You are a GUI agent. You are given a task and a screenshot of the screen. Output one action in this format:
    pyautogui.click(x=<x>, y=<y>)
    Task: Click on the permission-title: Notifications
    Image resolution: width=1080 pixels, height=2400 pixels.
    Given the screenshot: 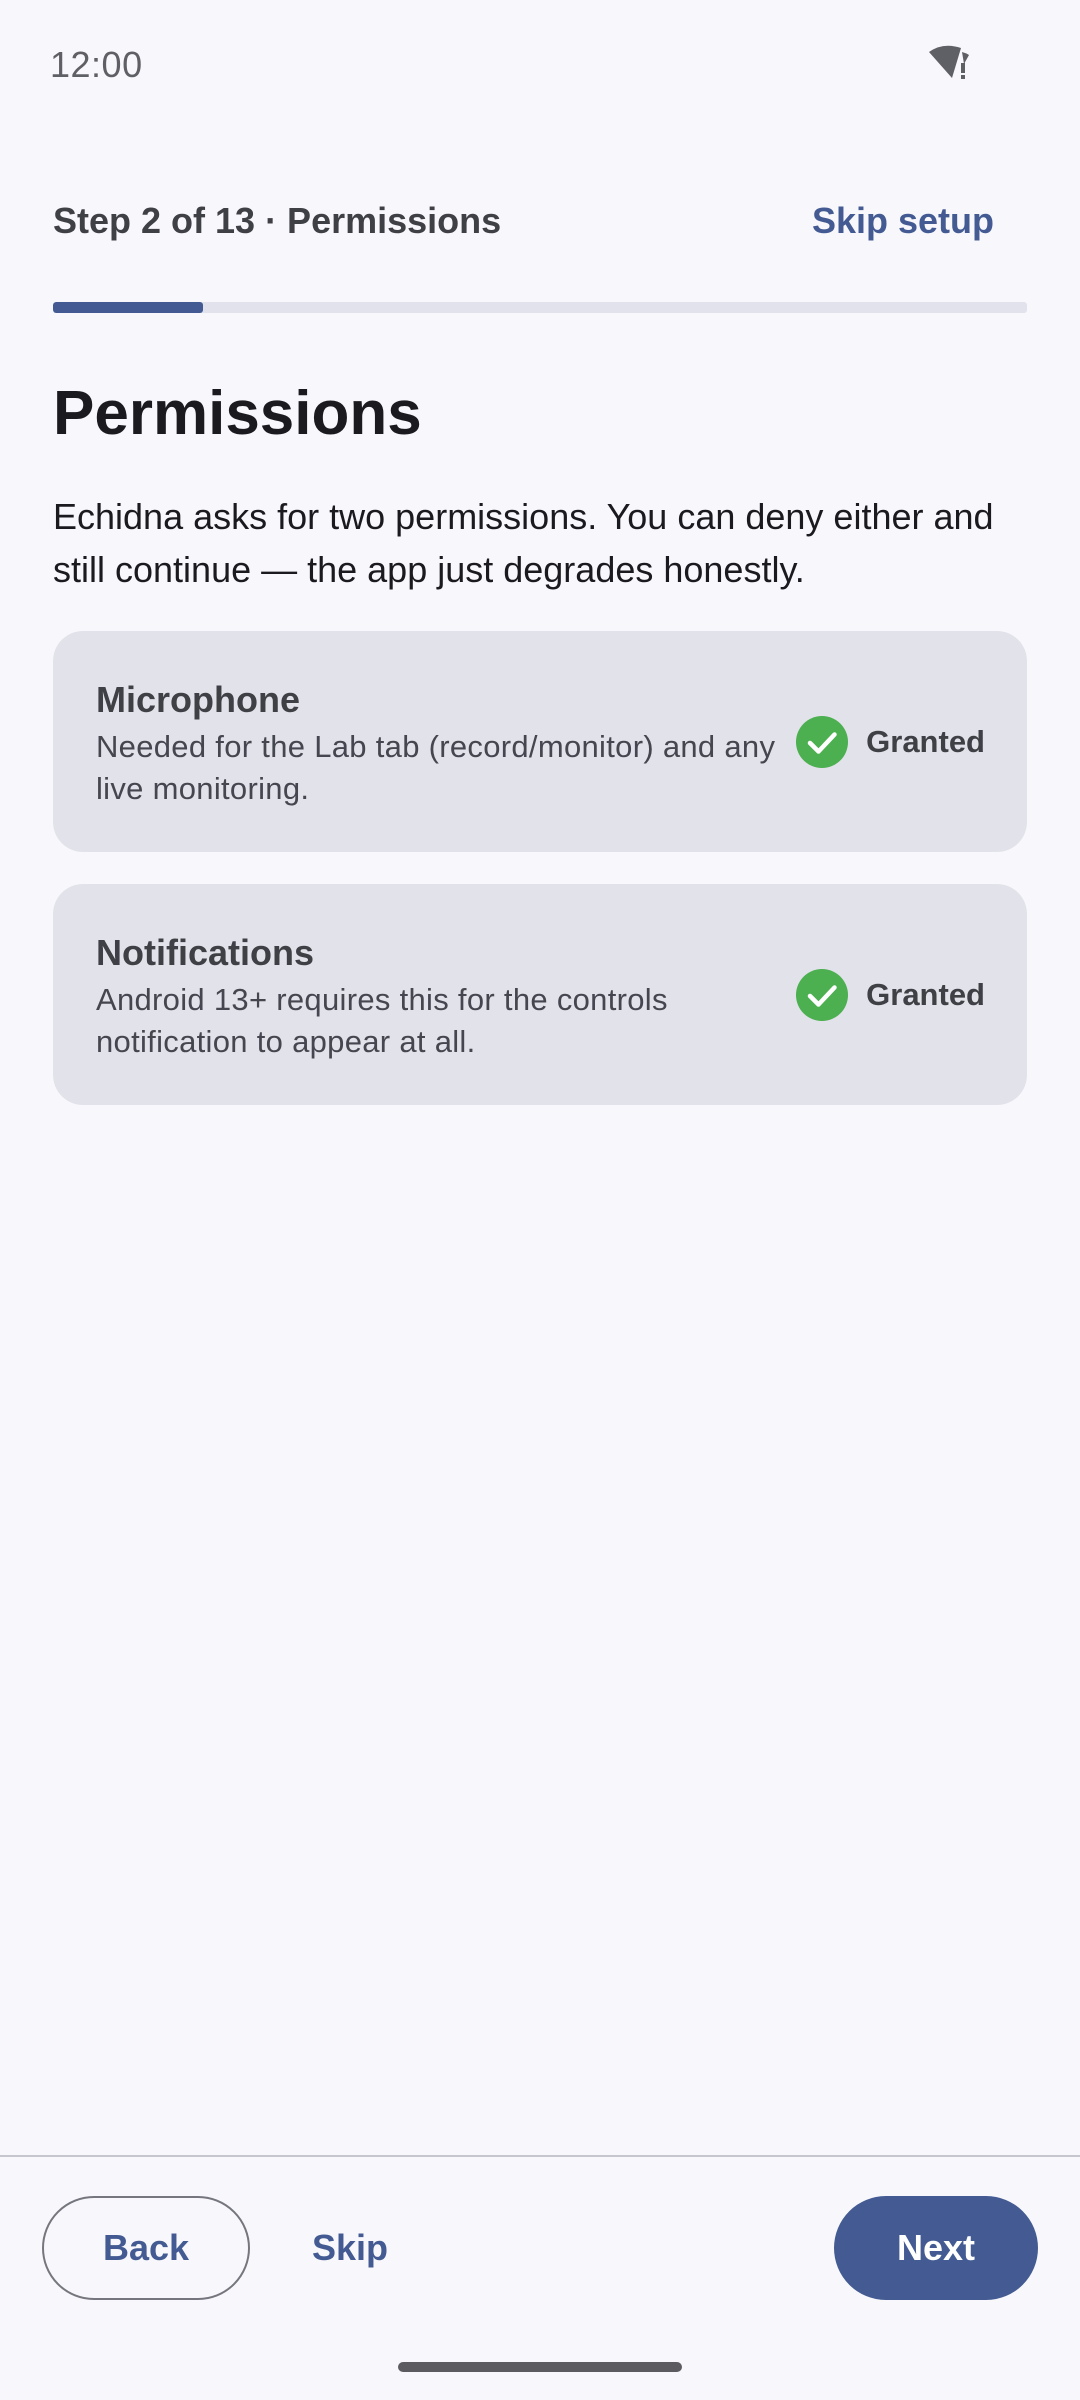 What is the action you would take?
    pyautogui.click(x=205, y=952)
    